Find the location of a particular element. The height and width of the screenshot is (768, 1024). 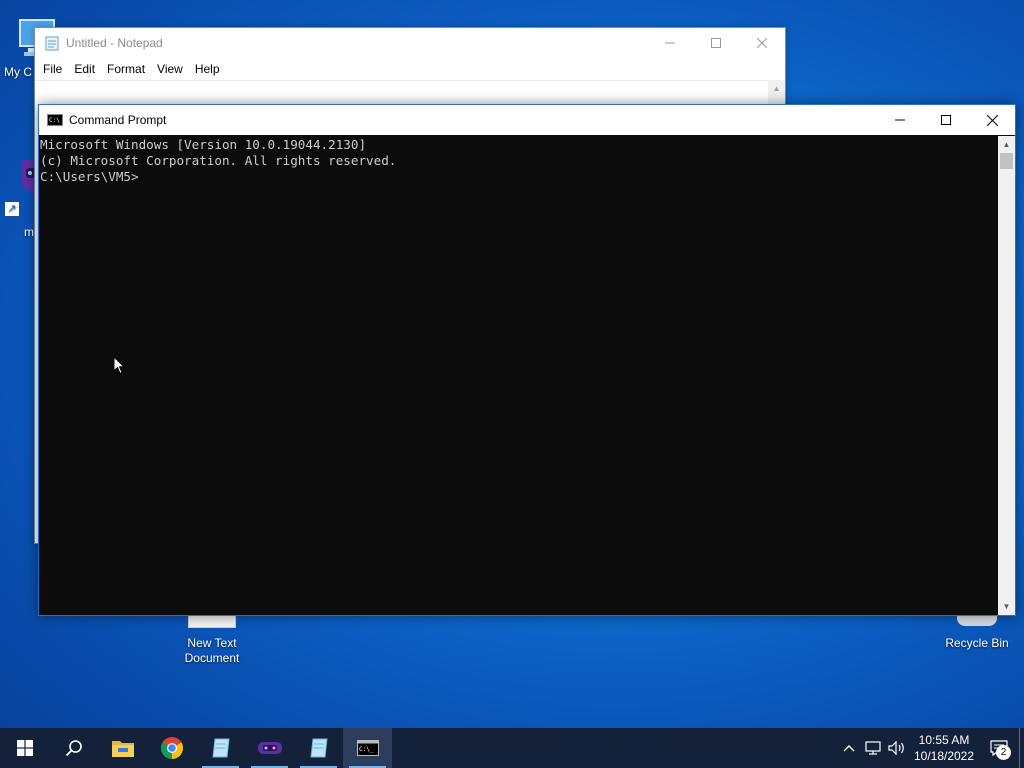

command-prompt-icon: C:\_ is located at coordinates (367, 748).